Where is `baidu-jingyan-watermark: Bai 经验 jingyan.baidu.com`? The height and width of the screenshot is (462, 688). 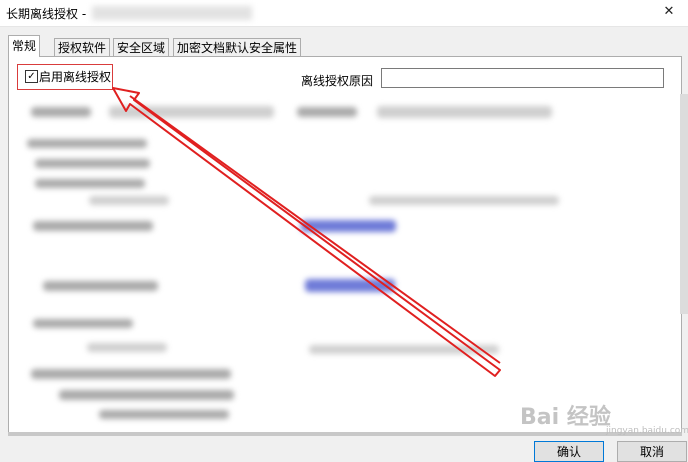
baidu-jingyan-watermark: Bai 经验 jingyan.baidu.com is located at coordinates (604, 417).